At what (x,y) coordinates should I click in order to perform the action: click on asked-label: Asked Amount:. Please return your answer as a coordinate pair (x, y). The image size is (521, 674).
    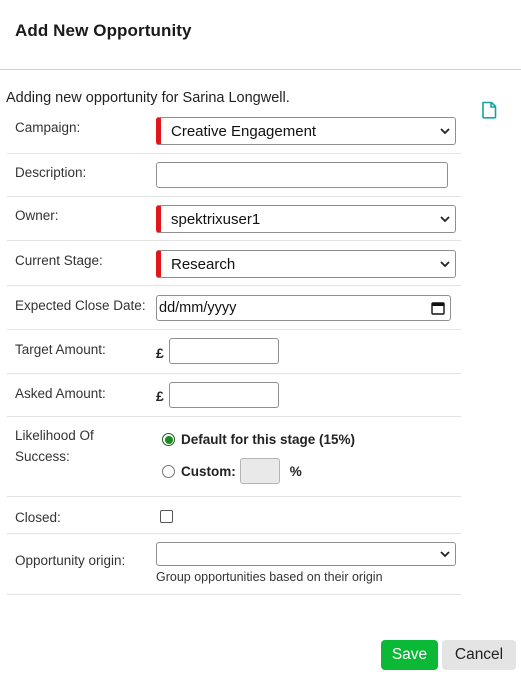
    Looking at the image, I should click on (60, 393).